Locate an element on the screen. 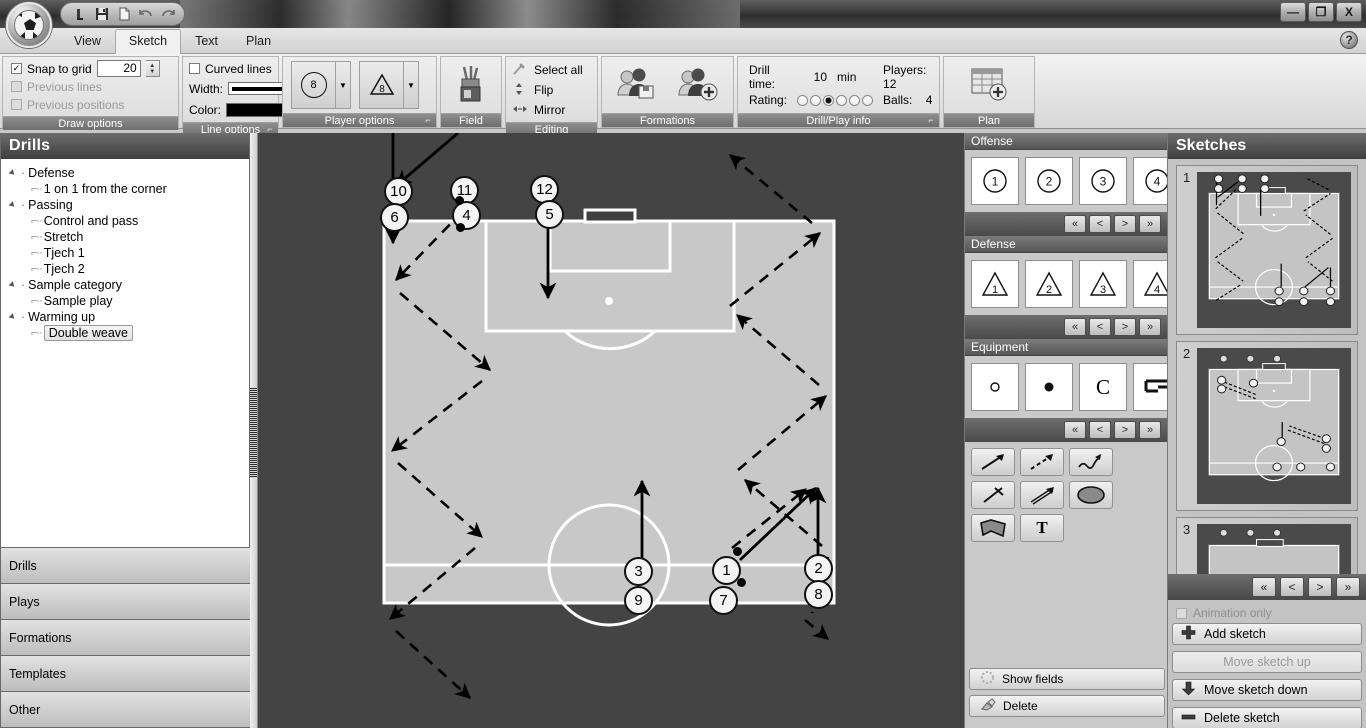 This screenshot has height=728, width=1366. rating-control is located at coordinates (835, 100).